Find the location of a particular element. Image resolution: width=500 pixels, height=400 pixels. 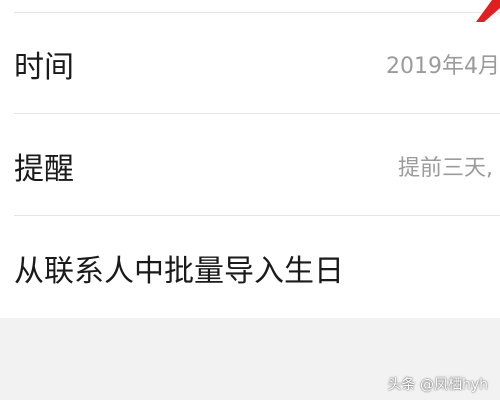

reminder-value: 提前三天, is located at coordinates (445, 168).